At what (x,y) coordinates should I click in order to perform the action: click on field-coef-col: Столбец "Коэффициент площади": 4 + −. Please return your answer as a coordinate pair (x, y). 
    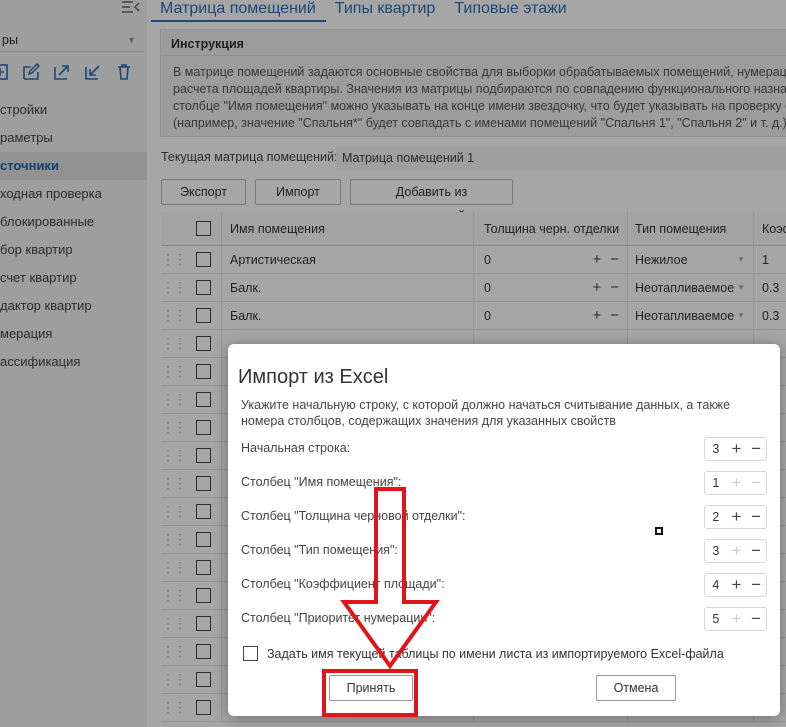
    Looking at the image, I should click on (504, 585).